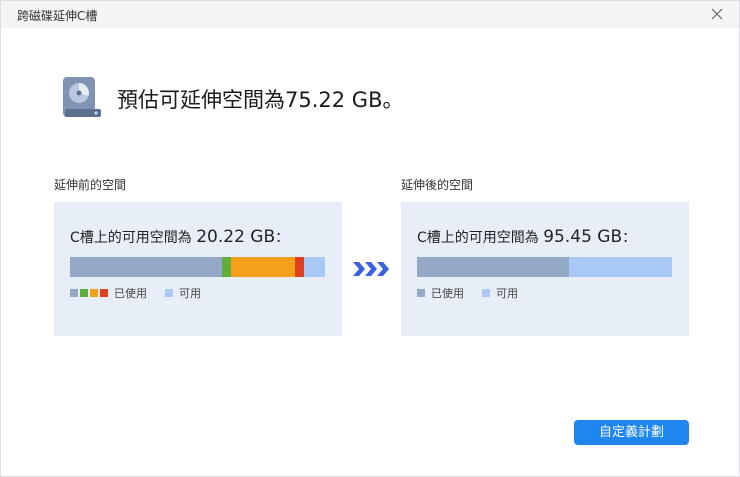 This screenshot has height=477, width=740. What do you see at coordinates (480, 238) in the screenshot?
I see `after-free-prefix: C槽上的可用空間為` at bounding box center [480, 238].